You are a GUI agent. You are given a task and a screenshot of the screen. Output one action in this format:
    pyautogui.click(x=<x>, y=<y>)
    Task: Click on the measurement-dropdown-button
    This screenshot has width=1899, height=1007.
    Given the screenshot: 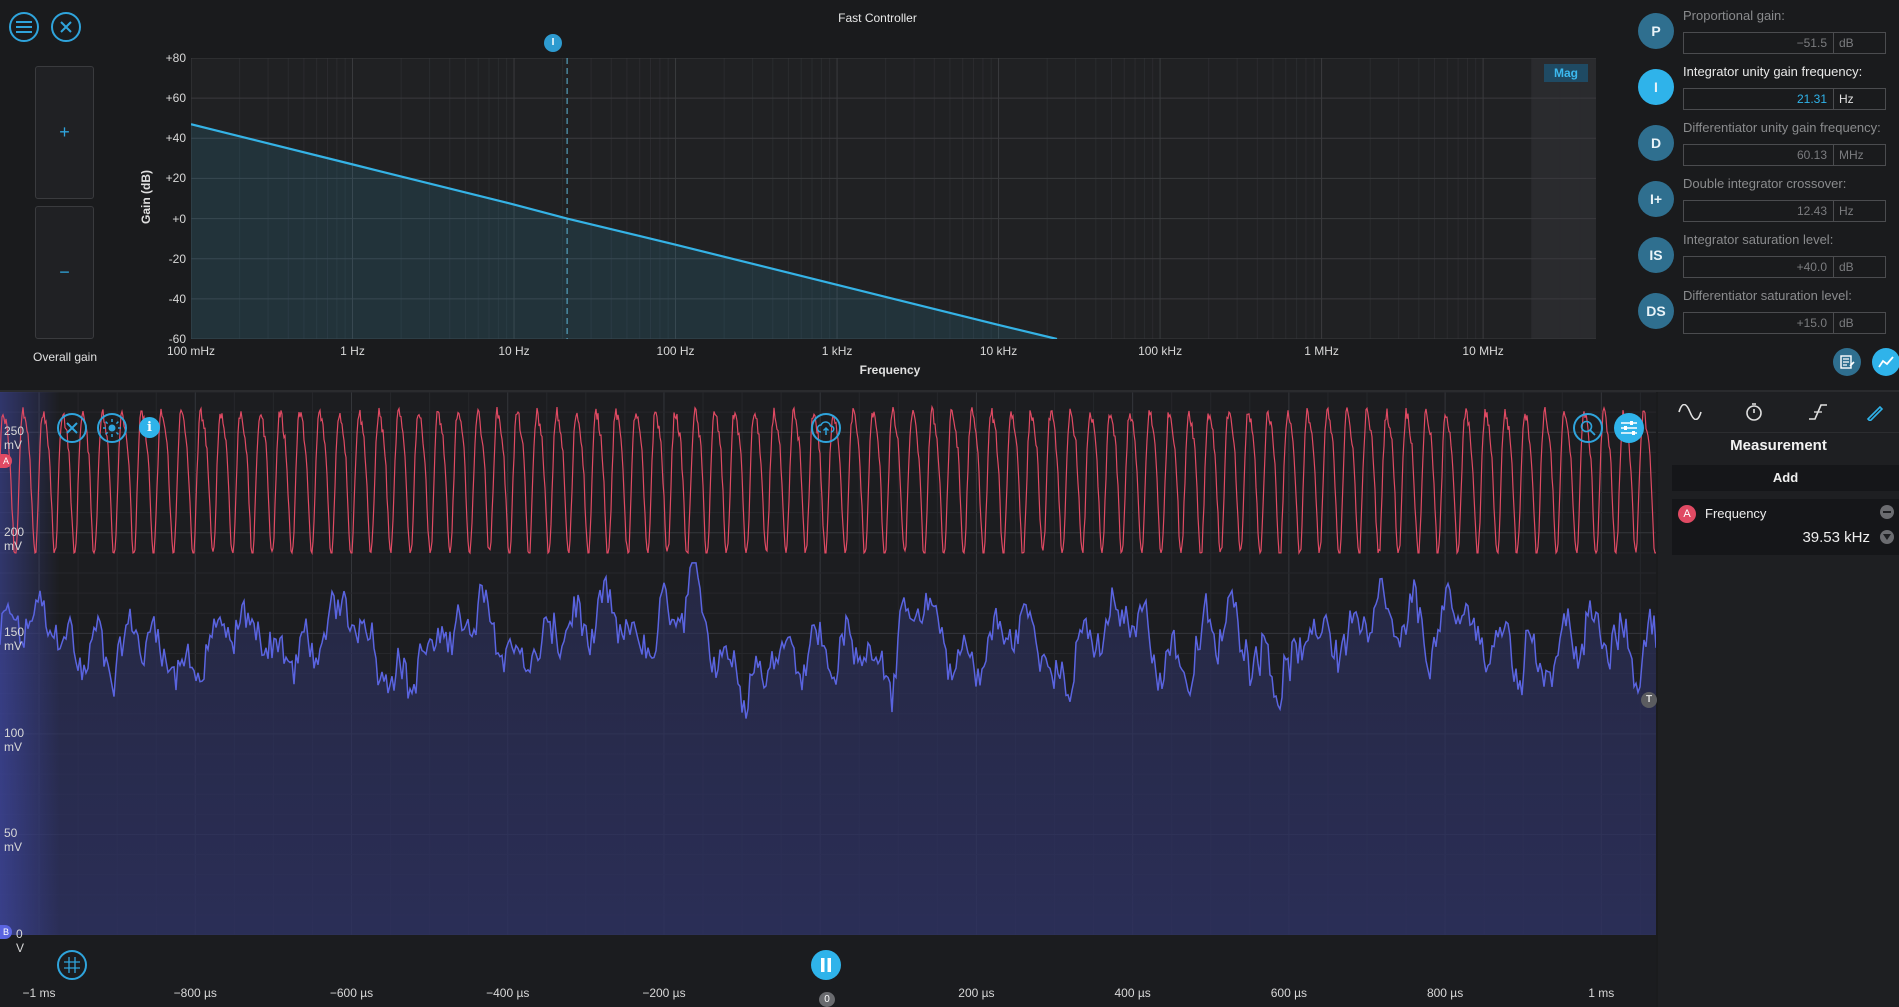 What is the action you would take?
    pyautogui.click(x=1887, y=537)
    